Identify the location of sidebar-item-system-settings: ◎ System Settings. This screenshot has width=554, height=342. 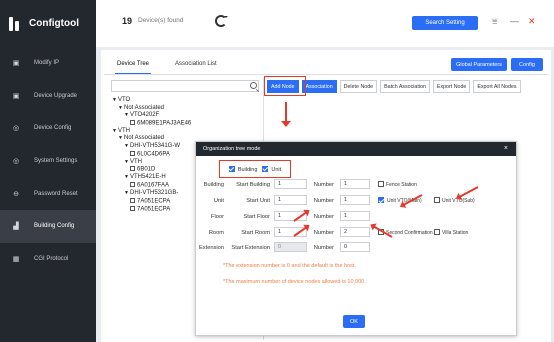
(48, 161).